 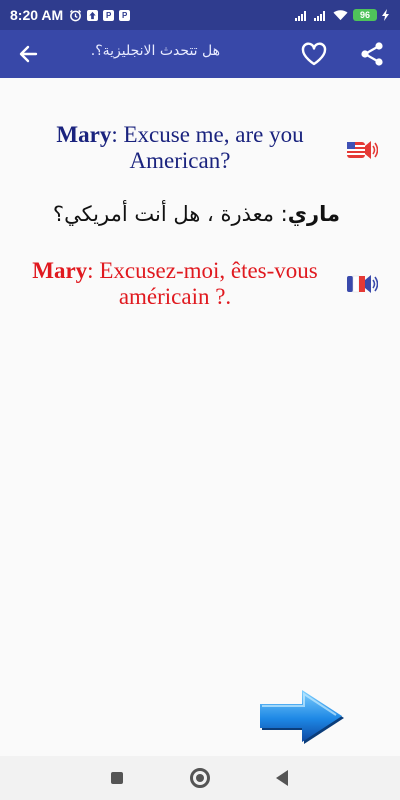 I want to click on fr-flag-speaker-icon, so click(x=363, y=284).